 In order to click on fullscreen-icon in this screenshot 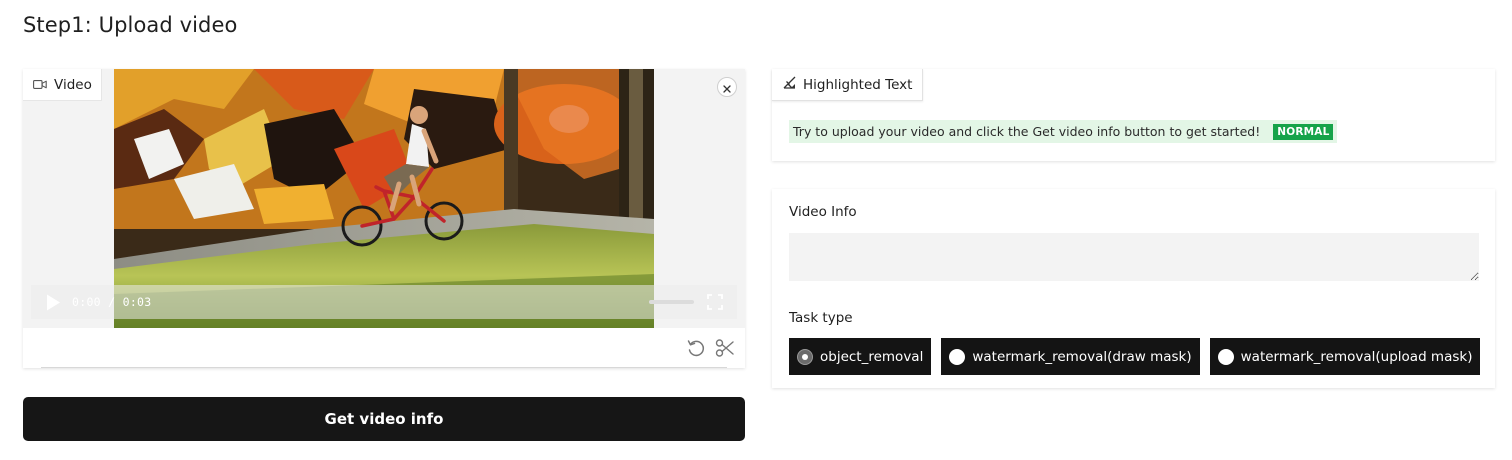, I will do `click(715, 302)`.